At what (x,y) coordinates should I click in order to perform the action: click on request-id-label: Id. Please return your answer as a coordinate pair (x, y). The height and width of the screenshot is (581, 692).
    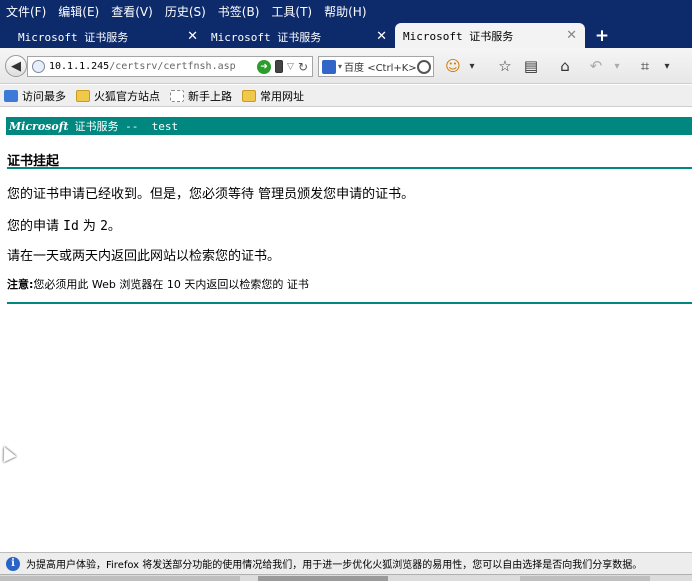
    Looking at the image, I should click on (71, 226).